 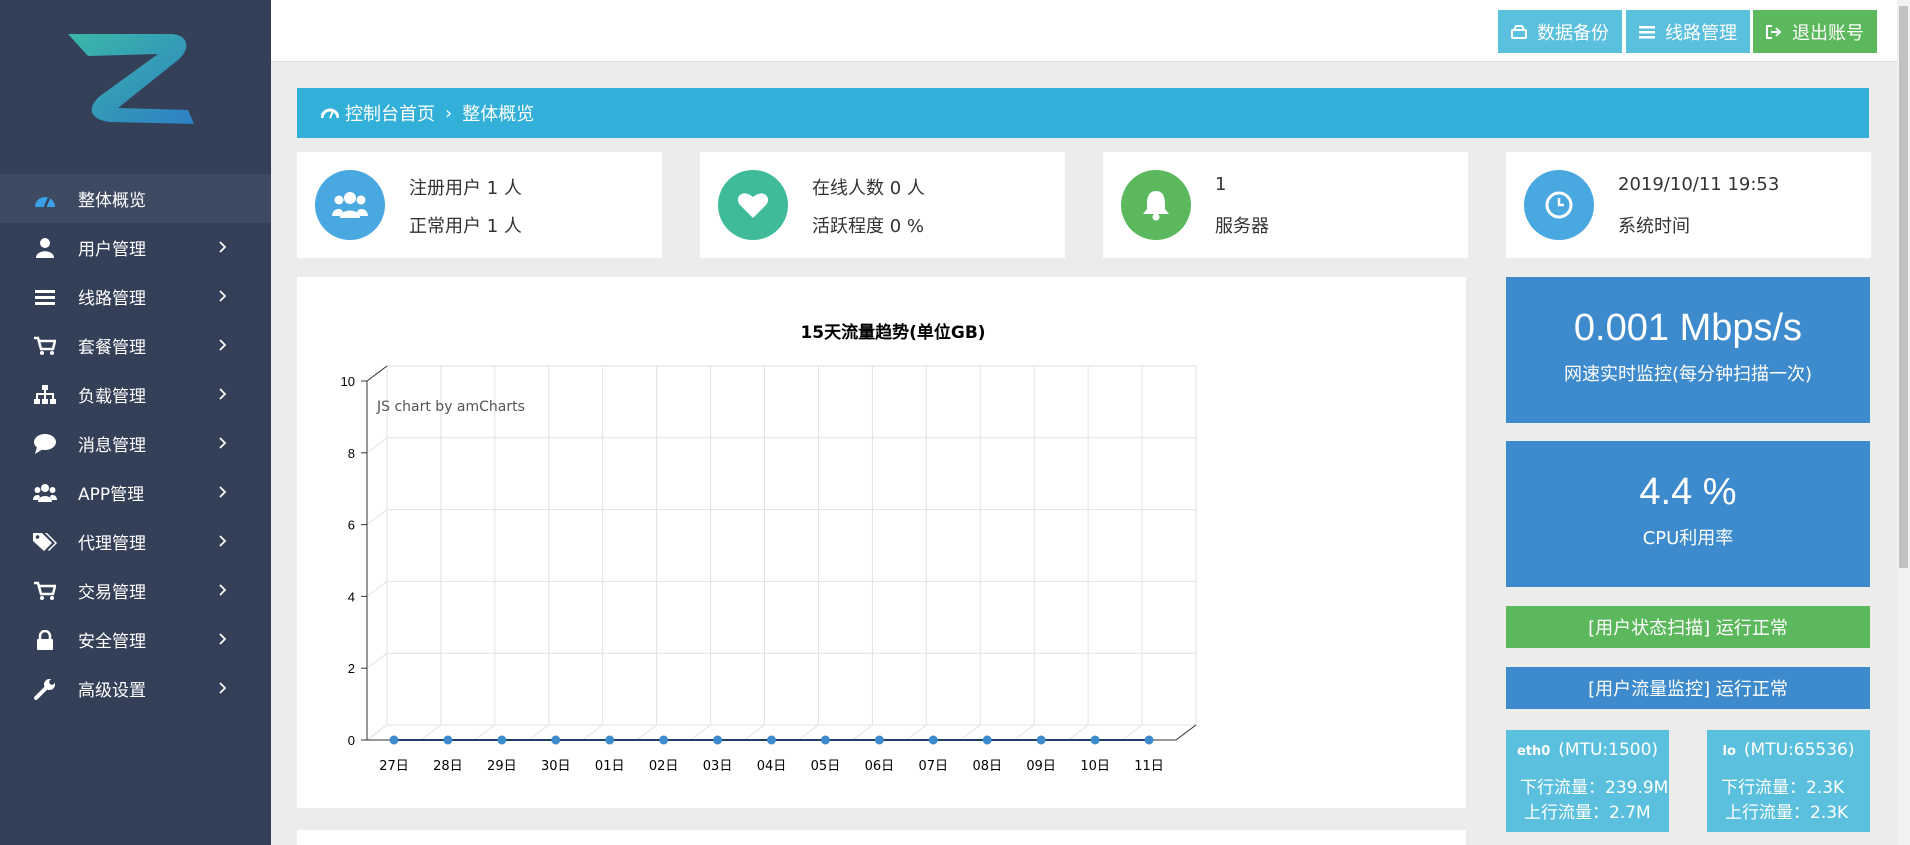 I want to click on x-tick-label: 27日, so click(x=394, y=766).